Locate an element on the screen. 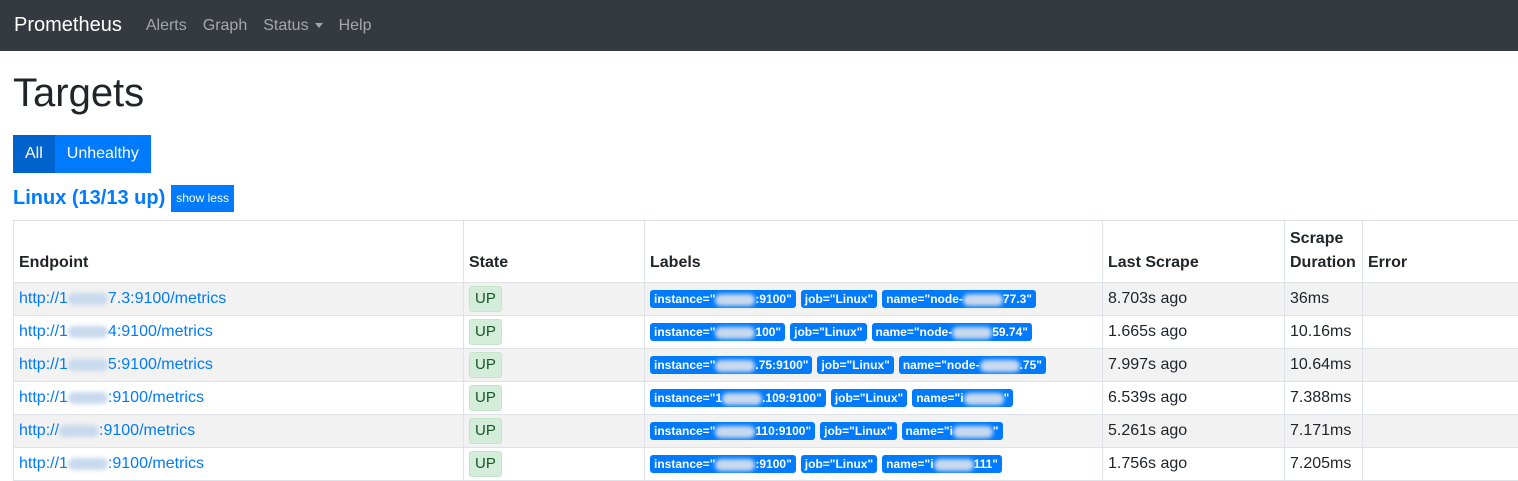 The height and width of the screenshot is (481, 1518). scrape-duration-cell: 7.171ms is located at coordinates (1324, 431).